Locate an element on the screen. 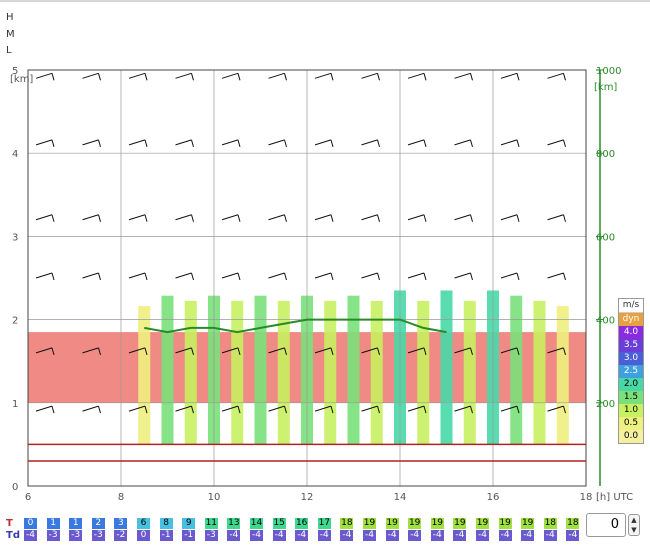  right-axis-label: [km] is located at coordinates (605, 87).